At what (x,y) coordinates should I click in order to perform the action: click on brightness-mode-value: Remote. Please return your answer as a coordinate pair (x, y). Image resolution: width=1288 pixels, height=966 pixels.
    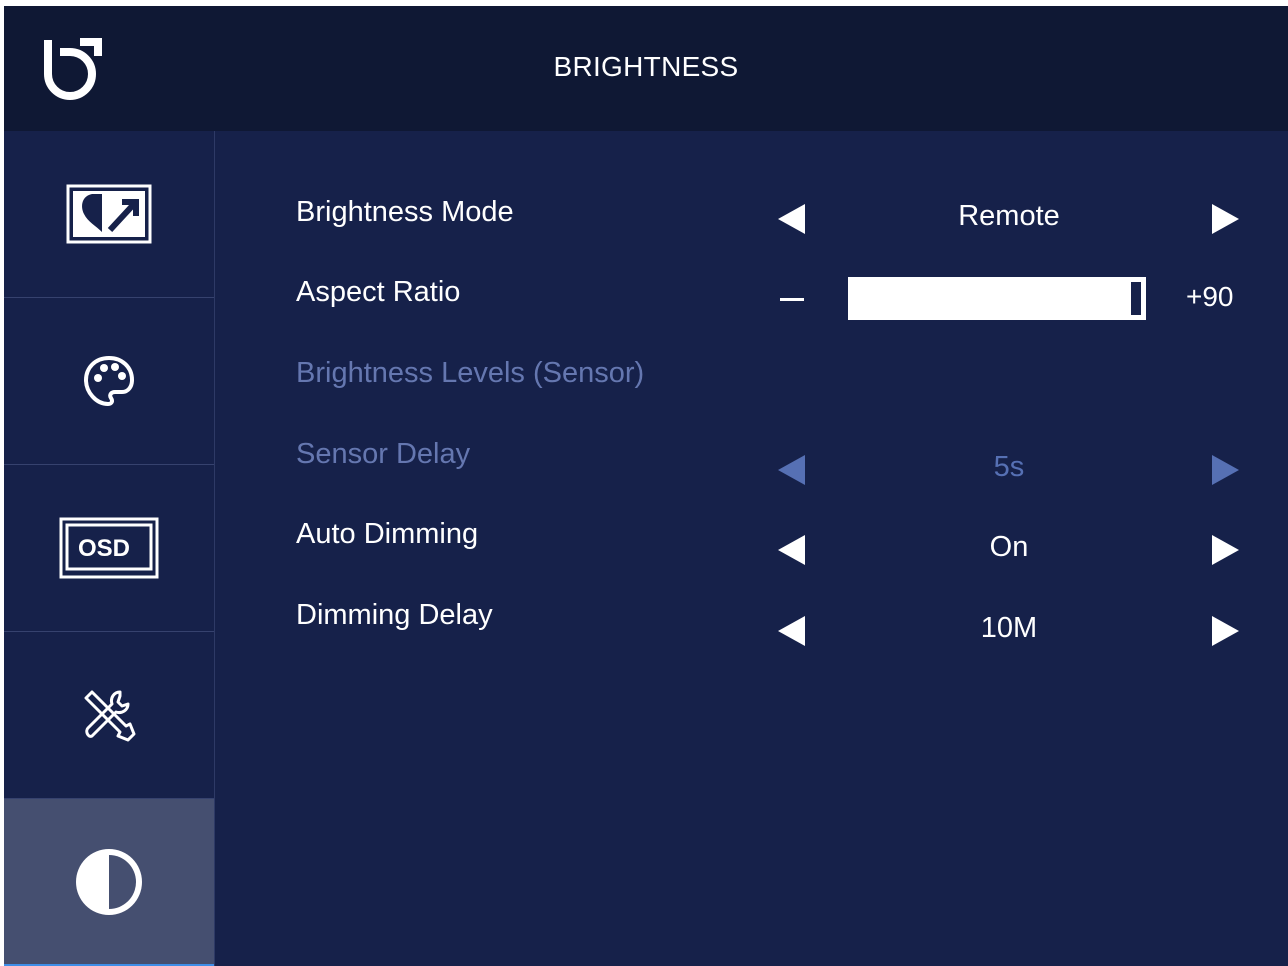
    Looking at the image, I should click on (1009, 216).